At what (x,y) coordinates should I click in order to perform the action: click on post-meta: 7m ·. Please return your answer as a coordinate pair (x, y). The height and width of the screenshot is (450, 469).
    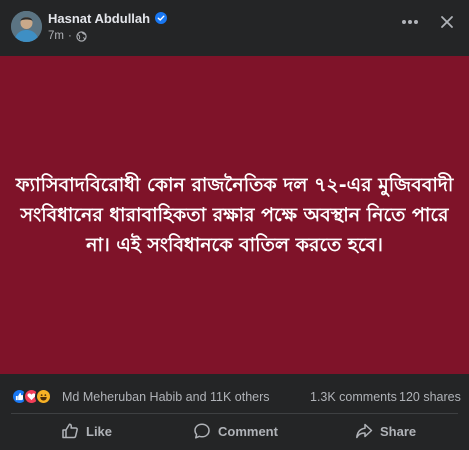
    Looking at the image, I should click on (67, 36).